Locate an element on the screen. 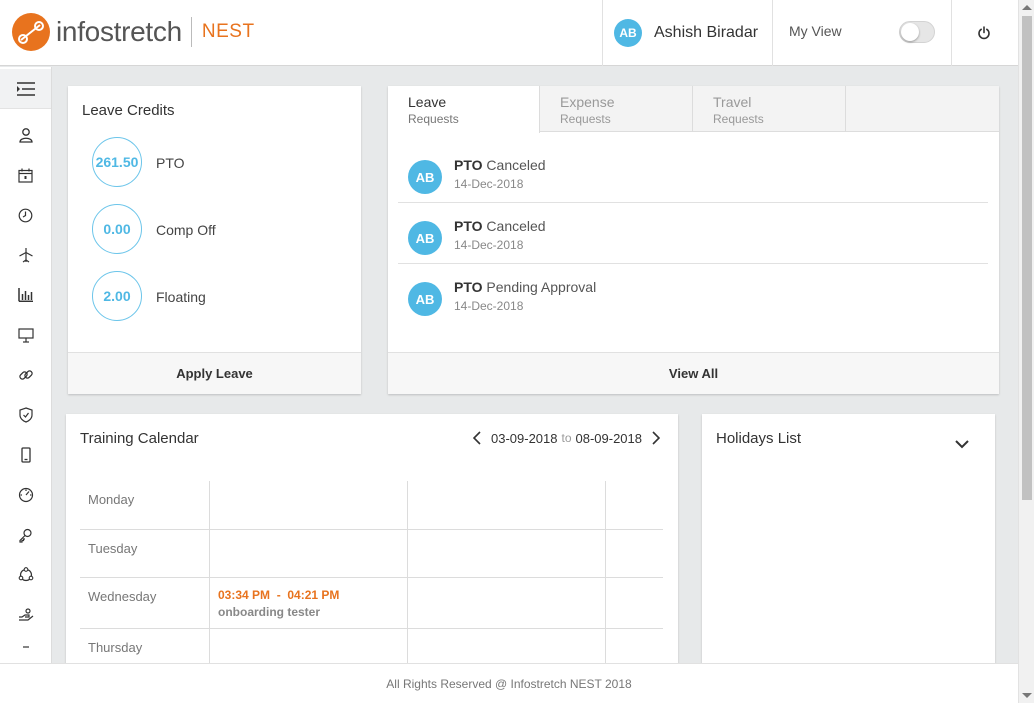 The width and height of the screenshot is (1034, 703). event-name: onboarding tester is located at coordinates (269, 612).